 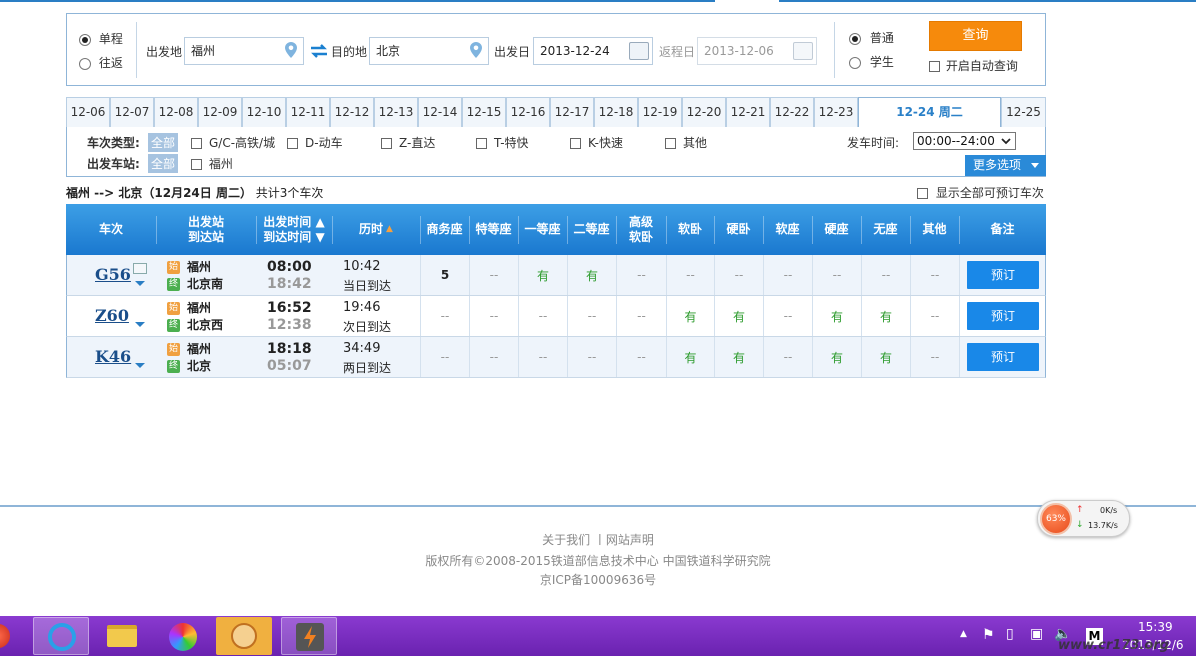 I want to click on train-number: G56, so click(x=113, y=274).